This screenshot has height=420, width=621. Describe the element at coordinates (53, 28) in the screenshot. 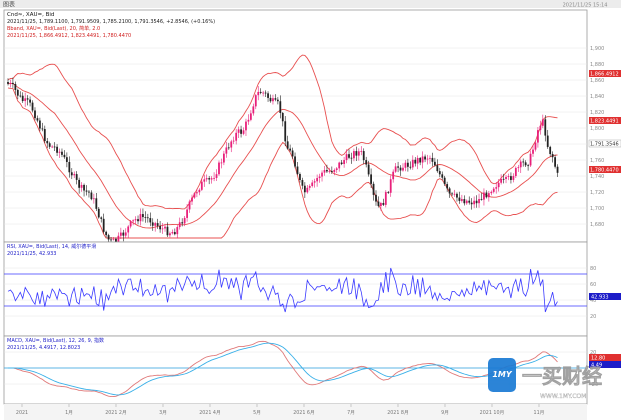

I see `bband-title: Bband, XAU=, Bid(Last), 20, 简单, 2.0` at that location.